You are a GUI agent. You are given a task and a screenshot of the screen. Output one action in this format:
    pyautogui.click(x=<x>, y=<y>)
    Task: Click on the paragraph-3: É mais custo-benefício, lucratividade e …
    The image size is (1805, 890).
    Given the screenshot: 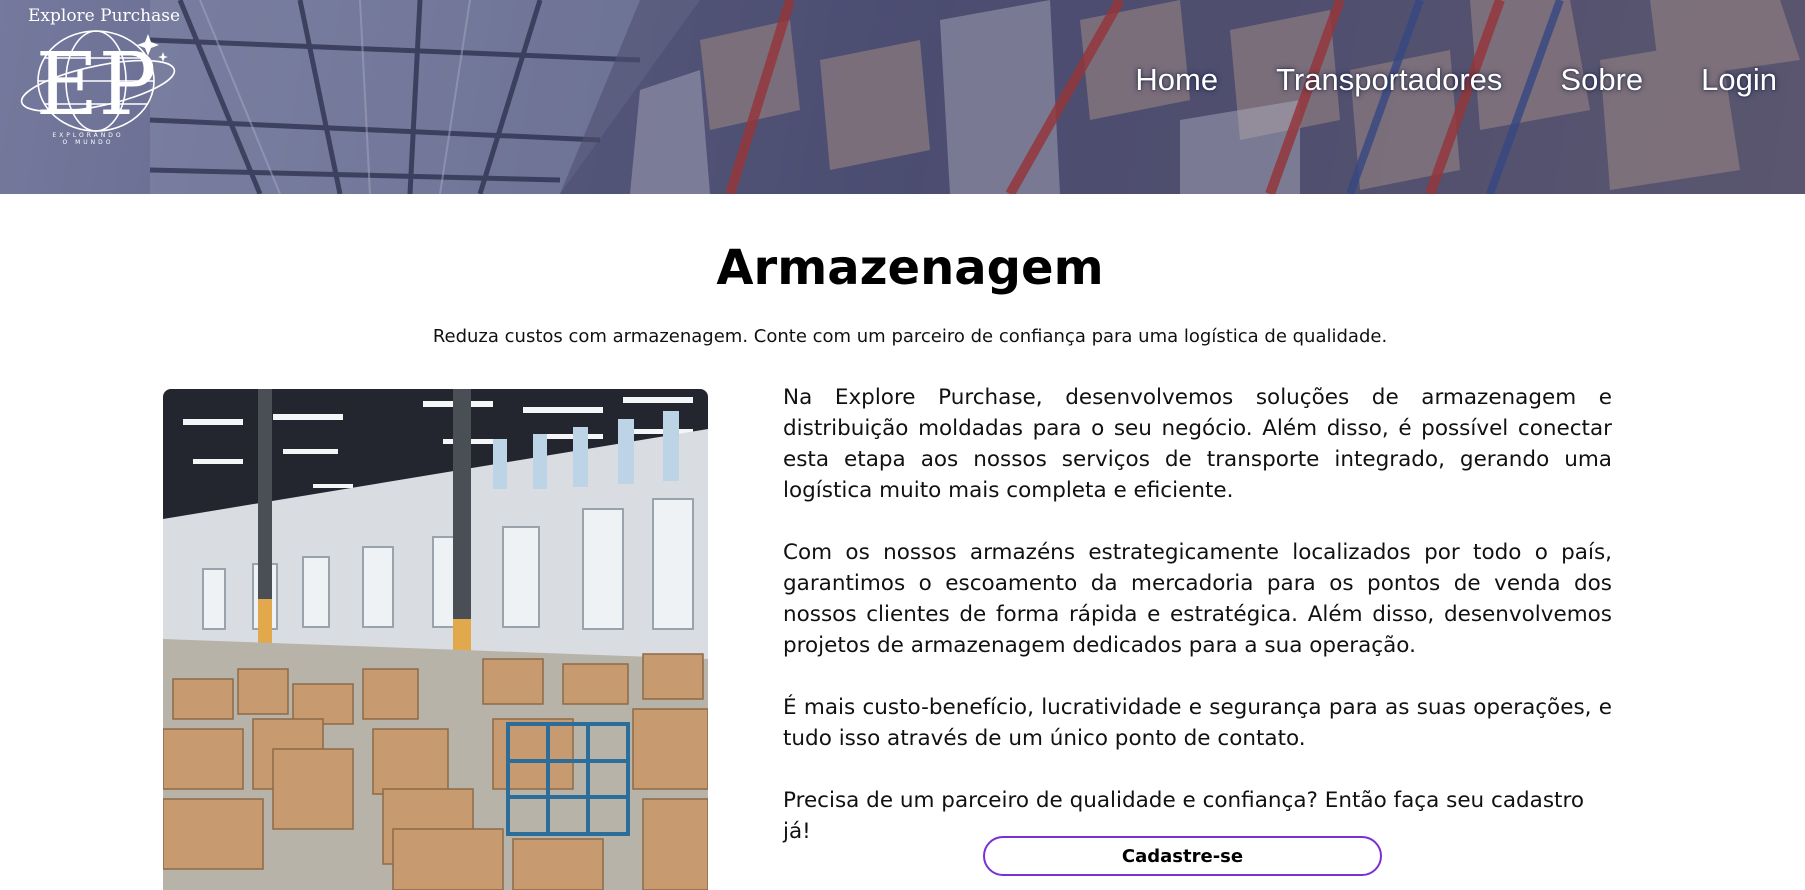 What is the action you would take?
    pyautogui.click(x=1197, y=723)
    